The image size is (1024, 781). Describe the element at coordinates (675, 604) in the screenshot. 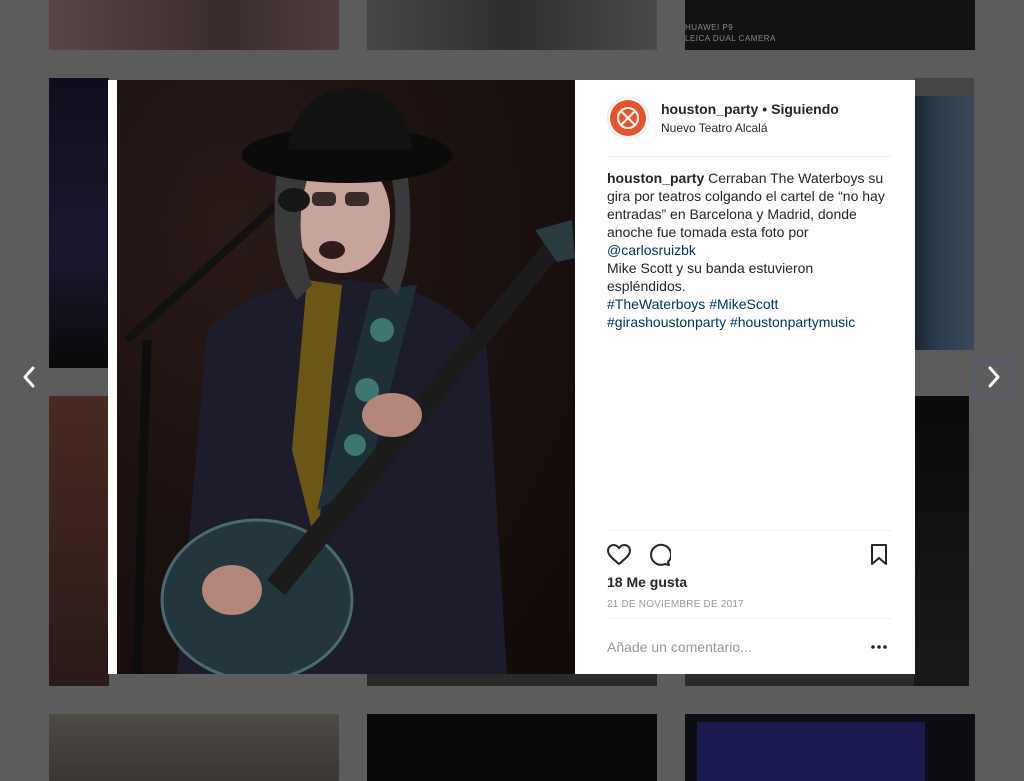

I see `post-date: 21 DE NOVIEMBRE DE 2017` at that location.